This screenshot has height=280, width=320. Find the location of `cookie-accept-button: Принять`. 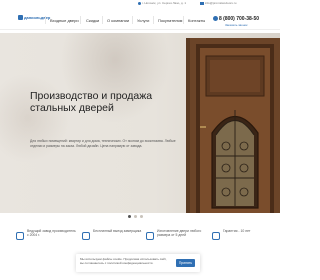

cookie-accept-button: Принять is located at coordinates (185, 263).